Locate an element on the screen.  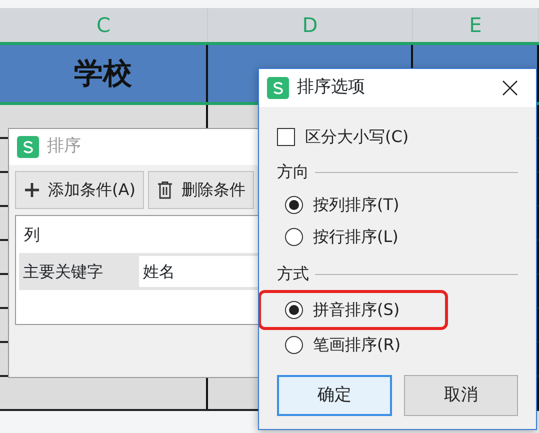
checkbox-label: 区分大小写(C) is located at coordinates (357, 137).